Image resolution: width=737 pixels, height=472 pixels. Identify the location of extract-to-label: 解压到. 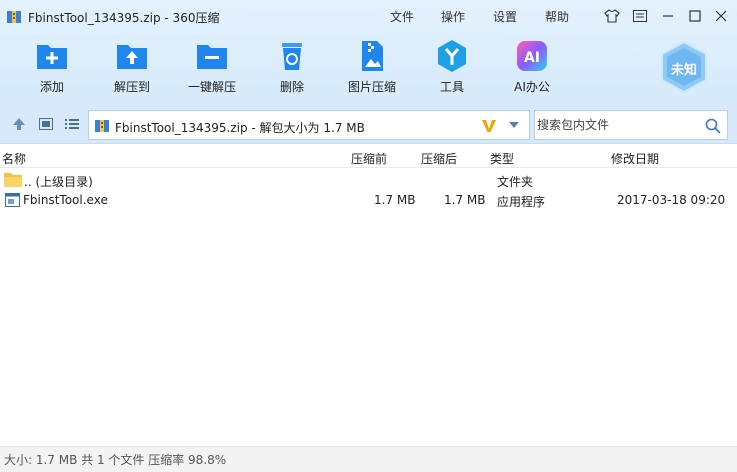
(131, 87).